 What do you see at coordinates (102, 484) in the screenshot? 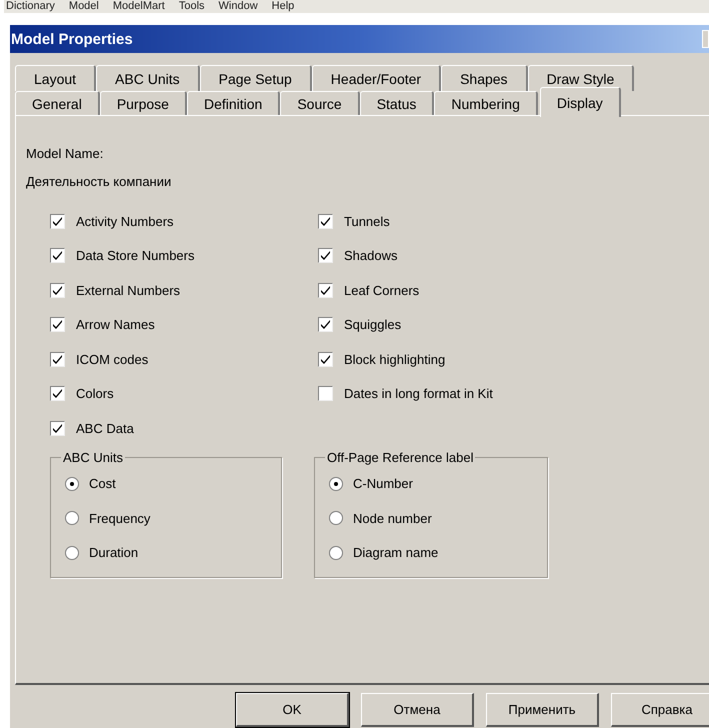
I see `radio-label: Cost` at bounding box center [102, 484].